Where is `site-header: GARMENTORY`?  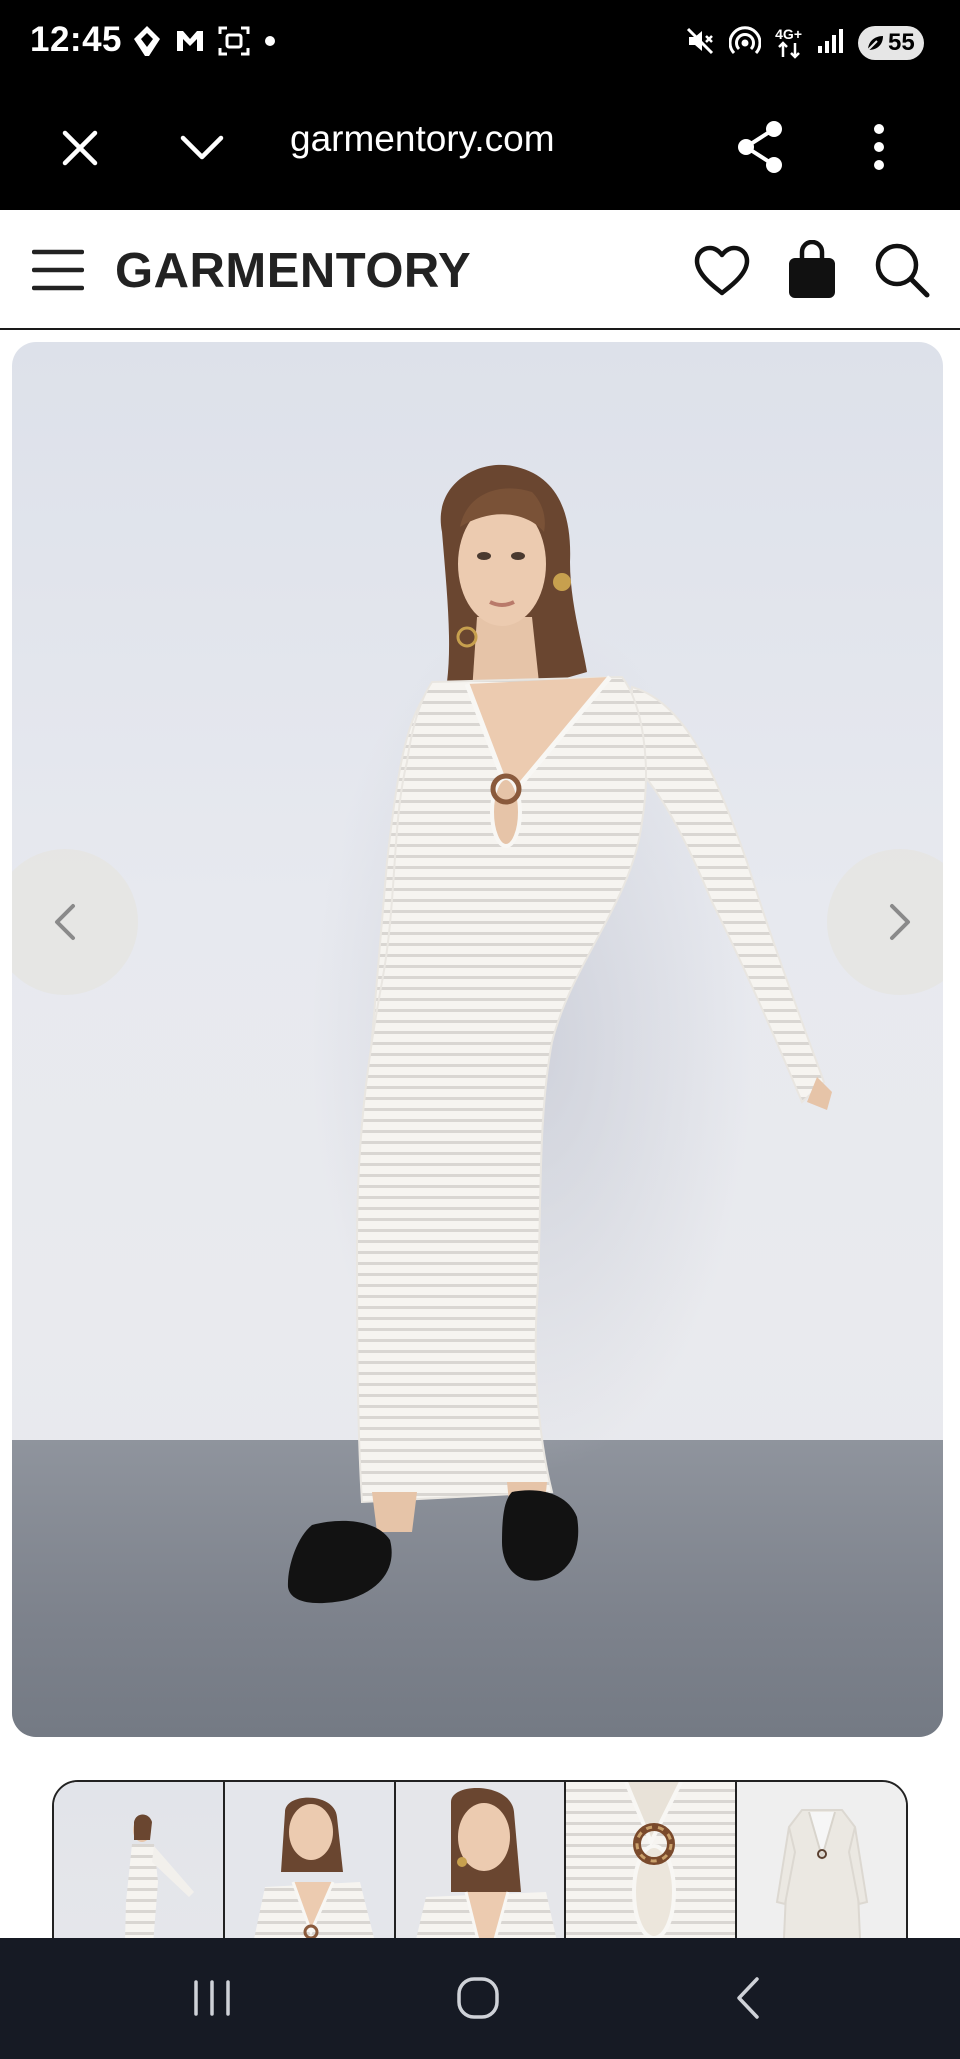 site-header: GARMENTORY is located at coordinates (480, 270).